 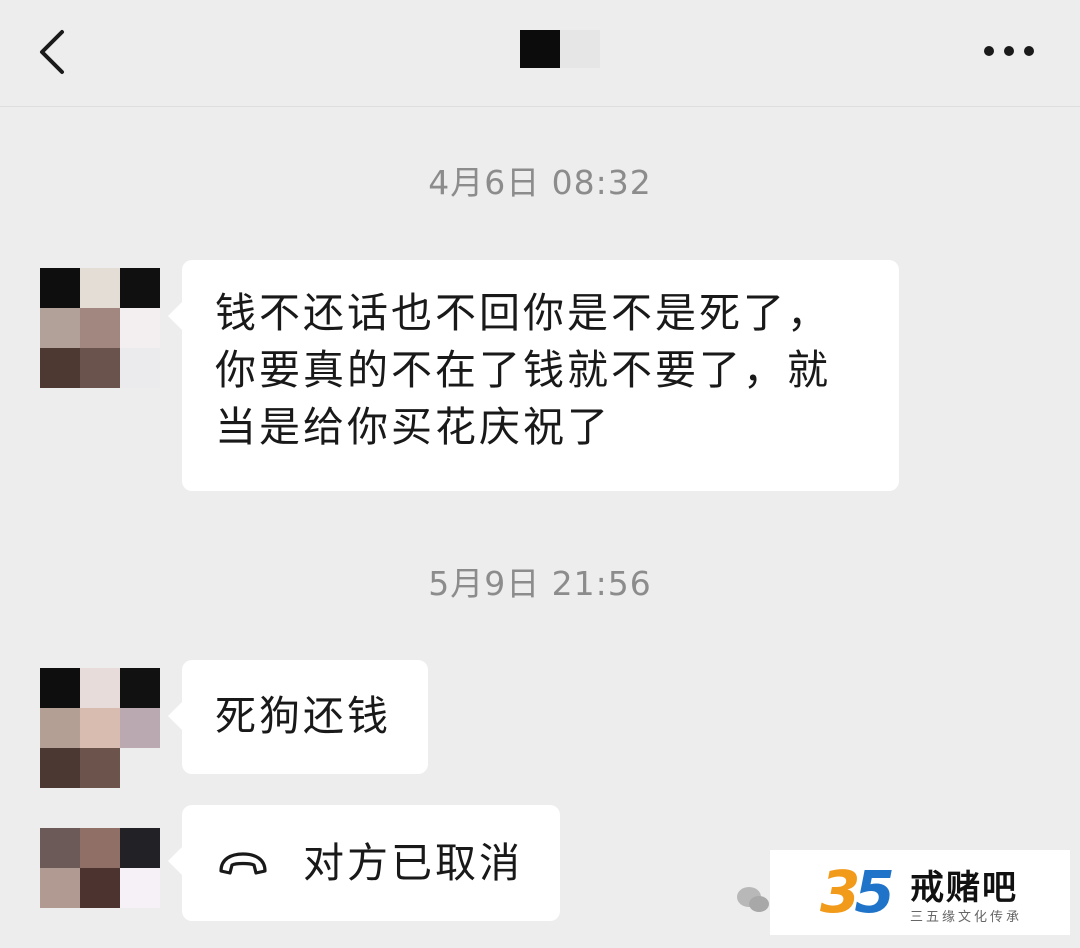 I want to click on message-text-line: 你要真的不在了钱就不要了，就, so click(x=523, y=370).